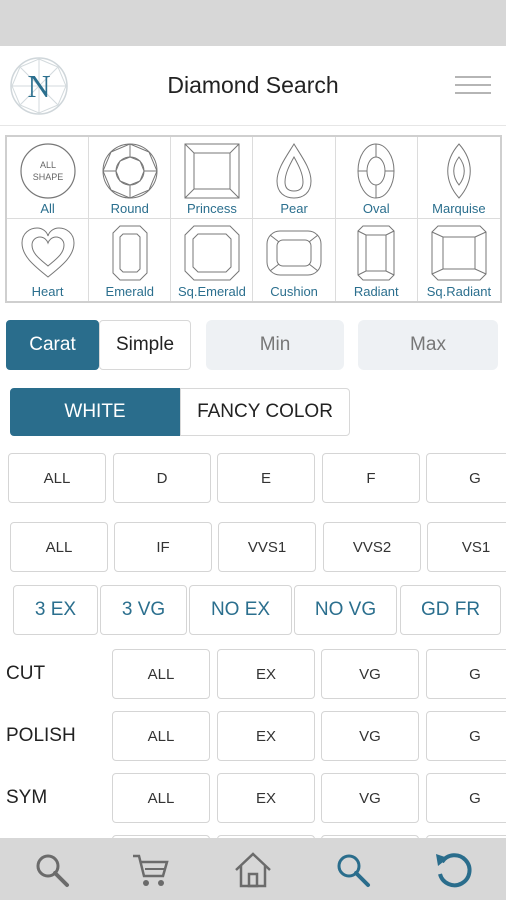 This screenshot has height=900, width=506. What do you see at coordinates (294, 208) in the screenshot?
I see `shape-label: Pear` at bounding box center [294, 208].